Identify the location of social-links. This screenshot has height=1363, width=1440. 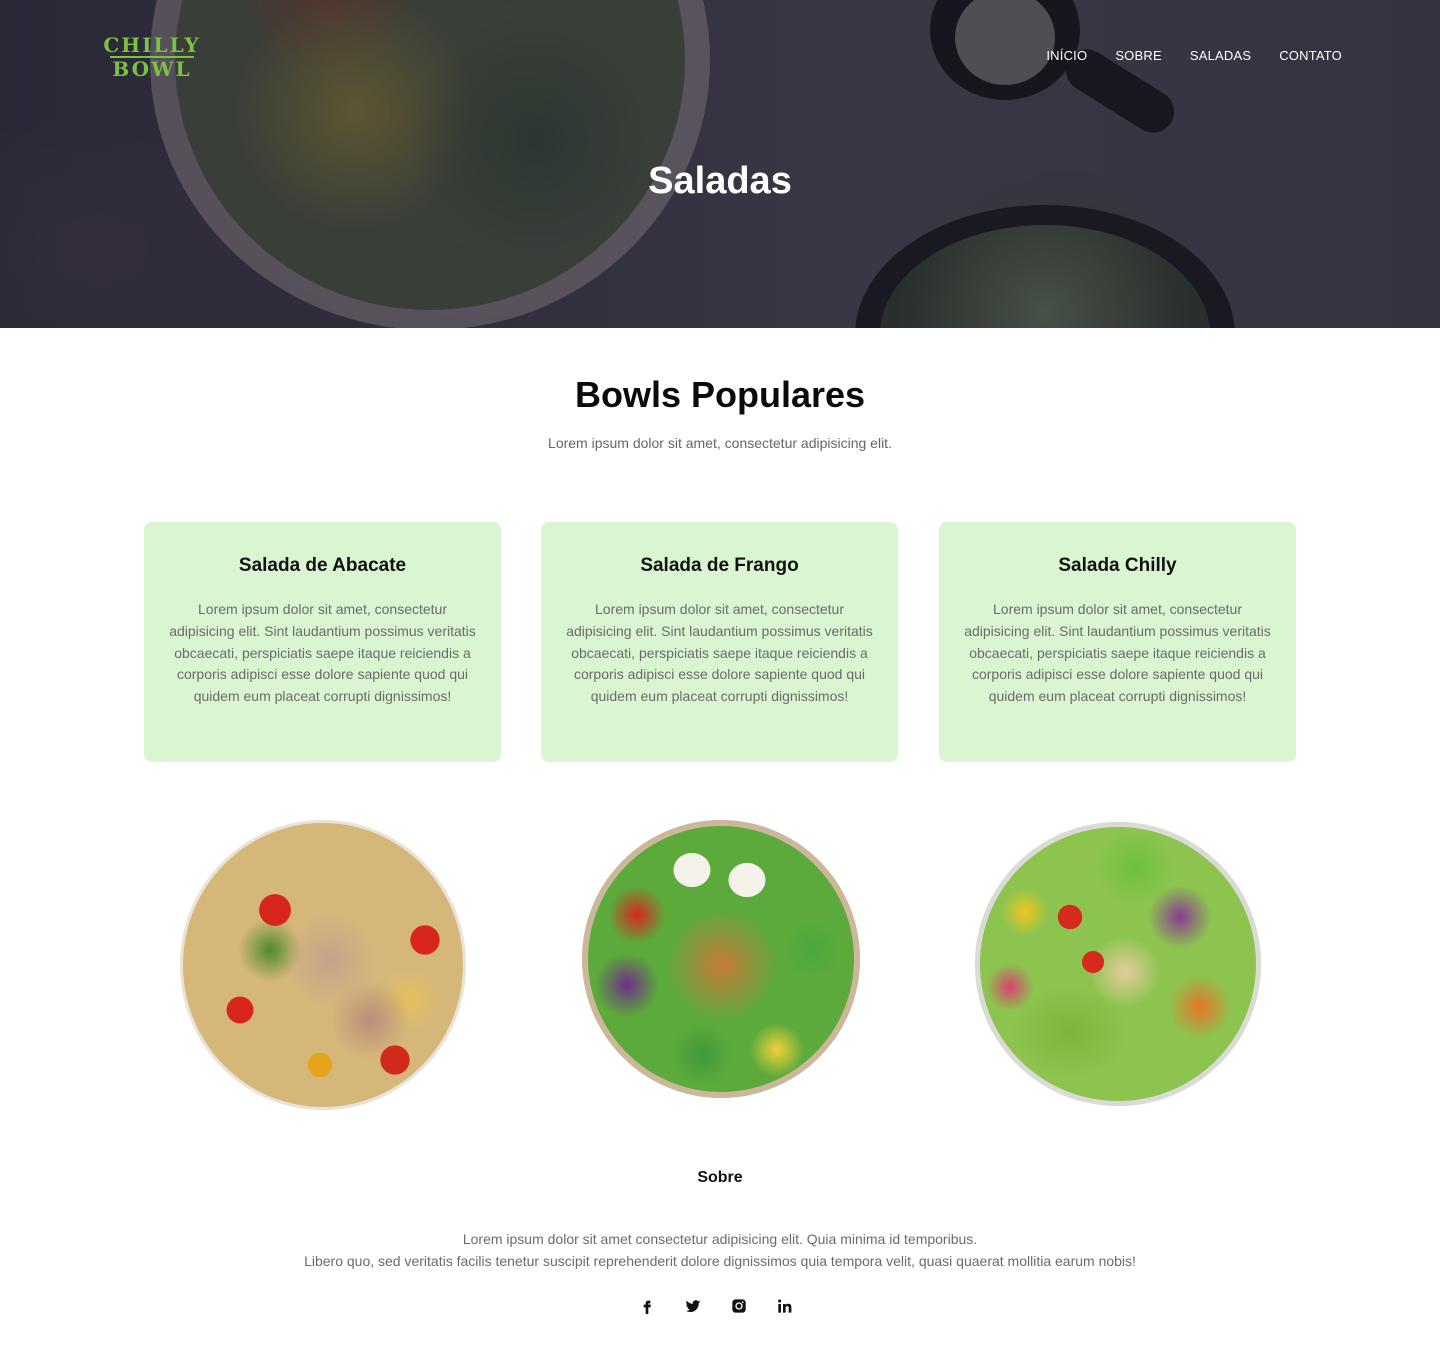
(716, 1306).